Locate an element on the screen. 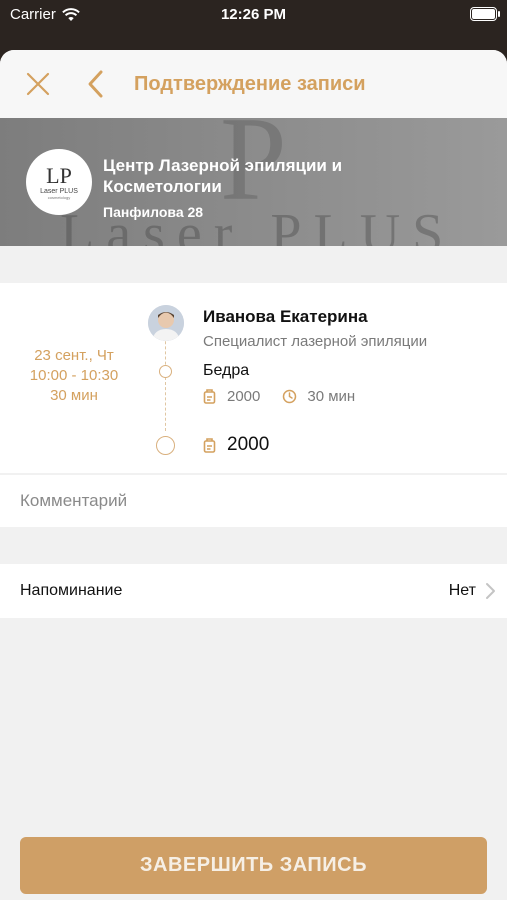 The width and height of the screenshot is (507, 900). appointment-date: 23 сент., Чт is located at coordinates (74, 355).